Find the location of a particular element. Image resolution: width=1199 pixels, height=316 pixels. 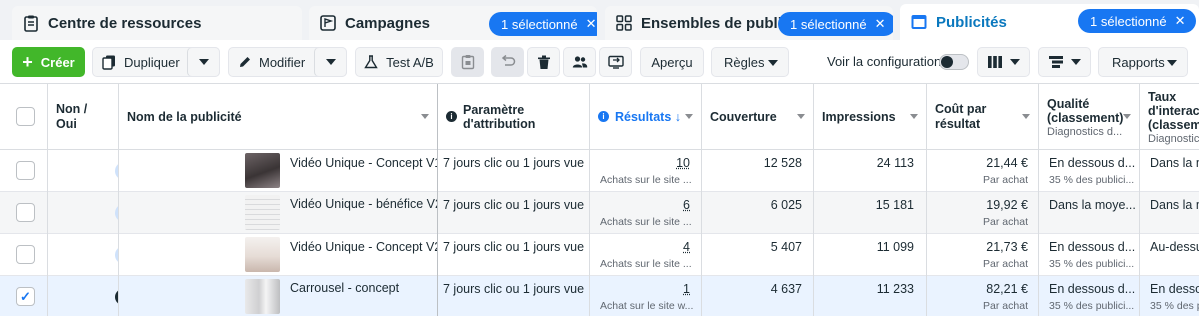

column-header-on-off: Non / Oui is located at coordinates (83, 117).